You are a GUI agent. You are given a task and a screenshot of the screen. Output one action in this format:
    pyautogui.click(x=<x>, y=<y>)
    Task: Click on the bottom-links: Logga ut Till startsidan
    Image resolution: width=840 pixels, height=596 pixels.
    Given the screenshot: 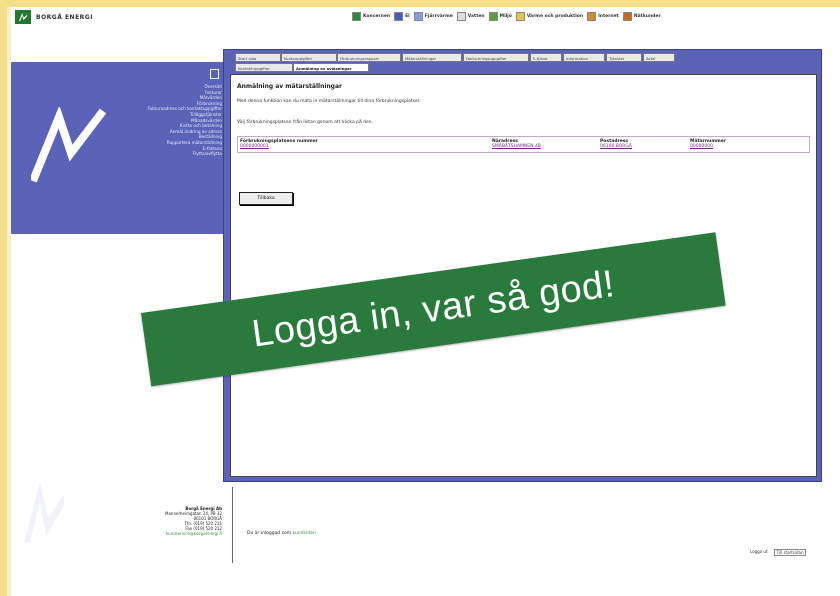 What is the action you would take?
    pyautogui.click(x=778, y=552)
    